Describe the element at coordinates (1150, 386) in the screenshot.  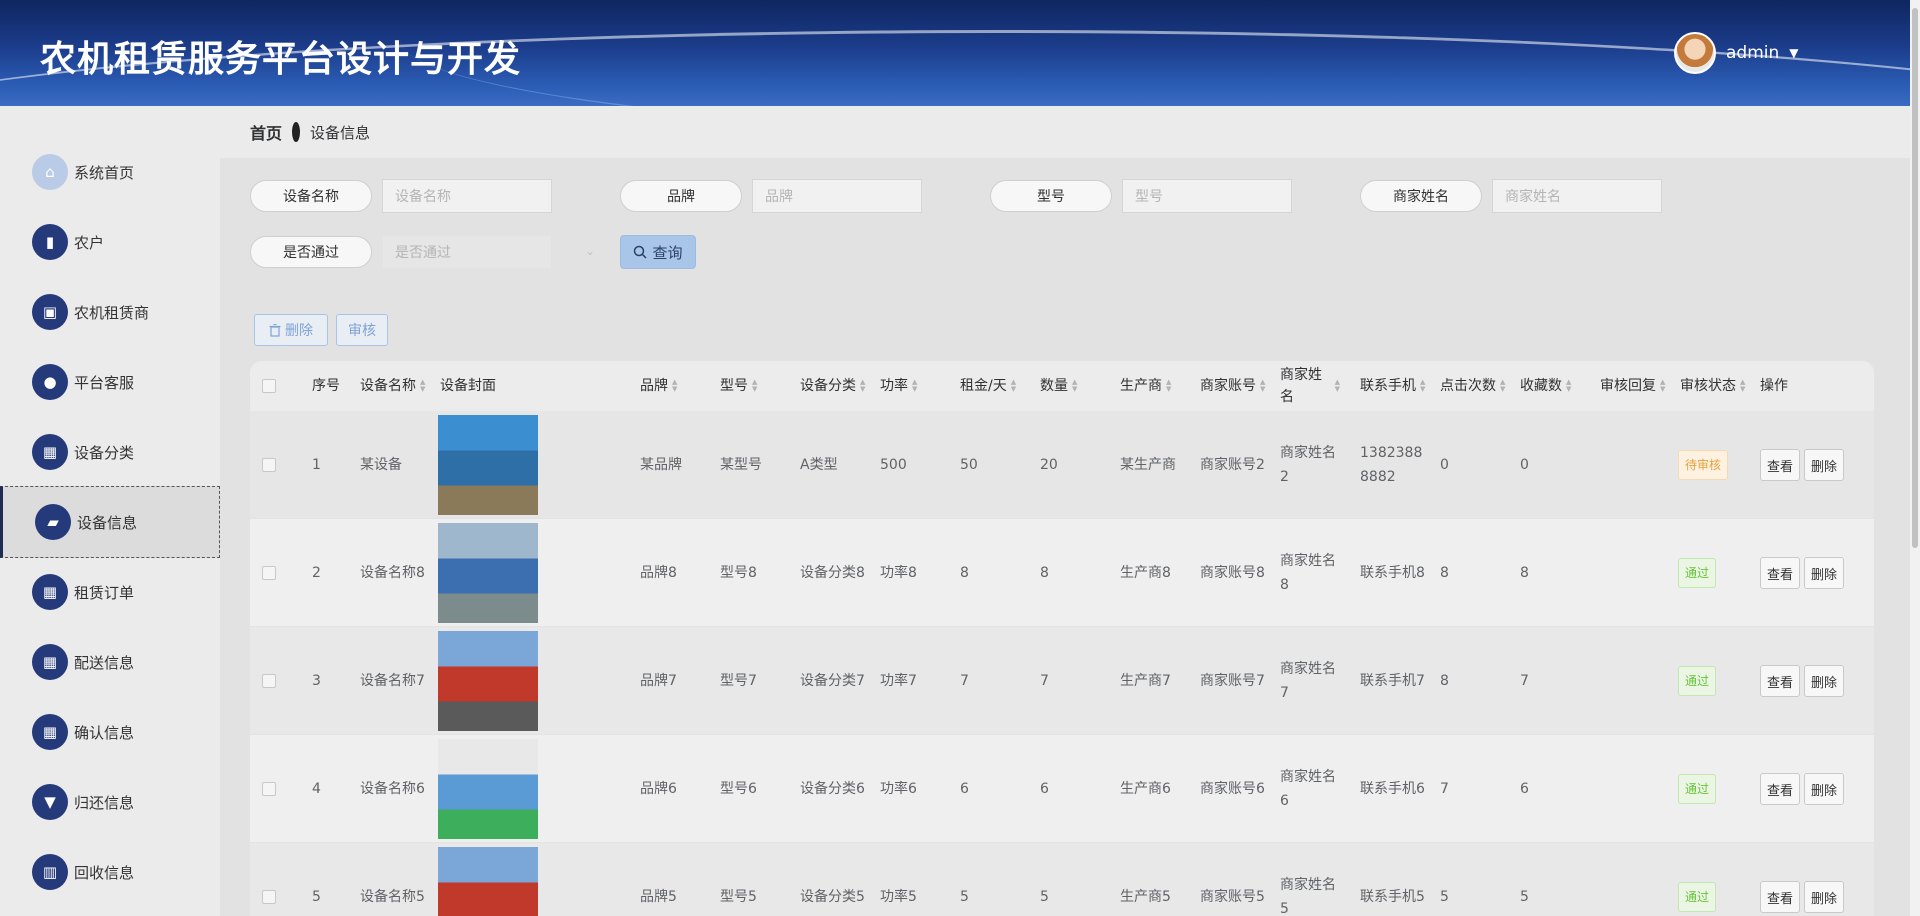
I see `column-header: 生产商 ▲ ▼` at that location.